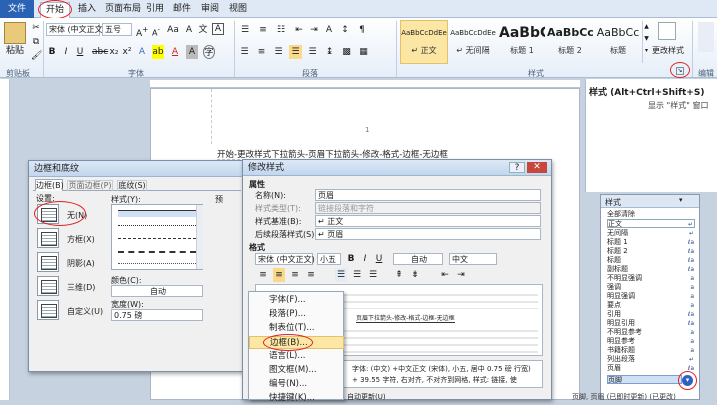 This screenshot has width=717, height=405. Describe the element at coordinates (48, 262) in the screenshot. I see `setting-shadow-icon` at that location.